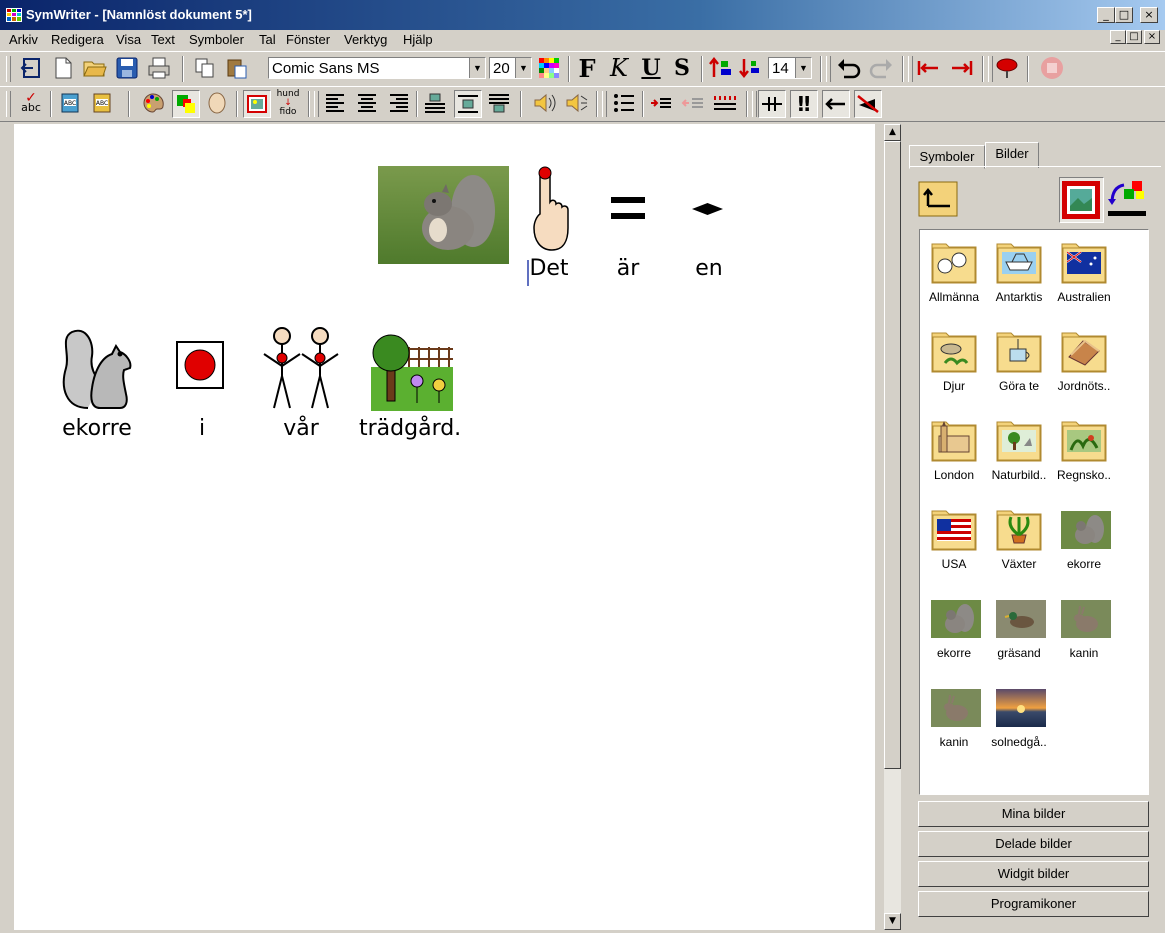  I want to click on stop-icon, so click(1052, 68).